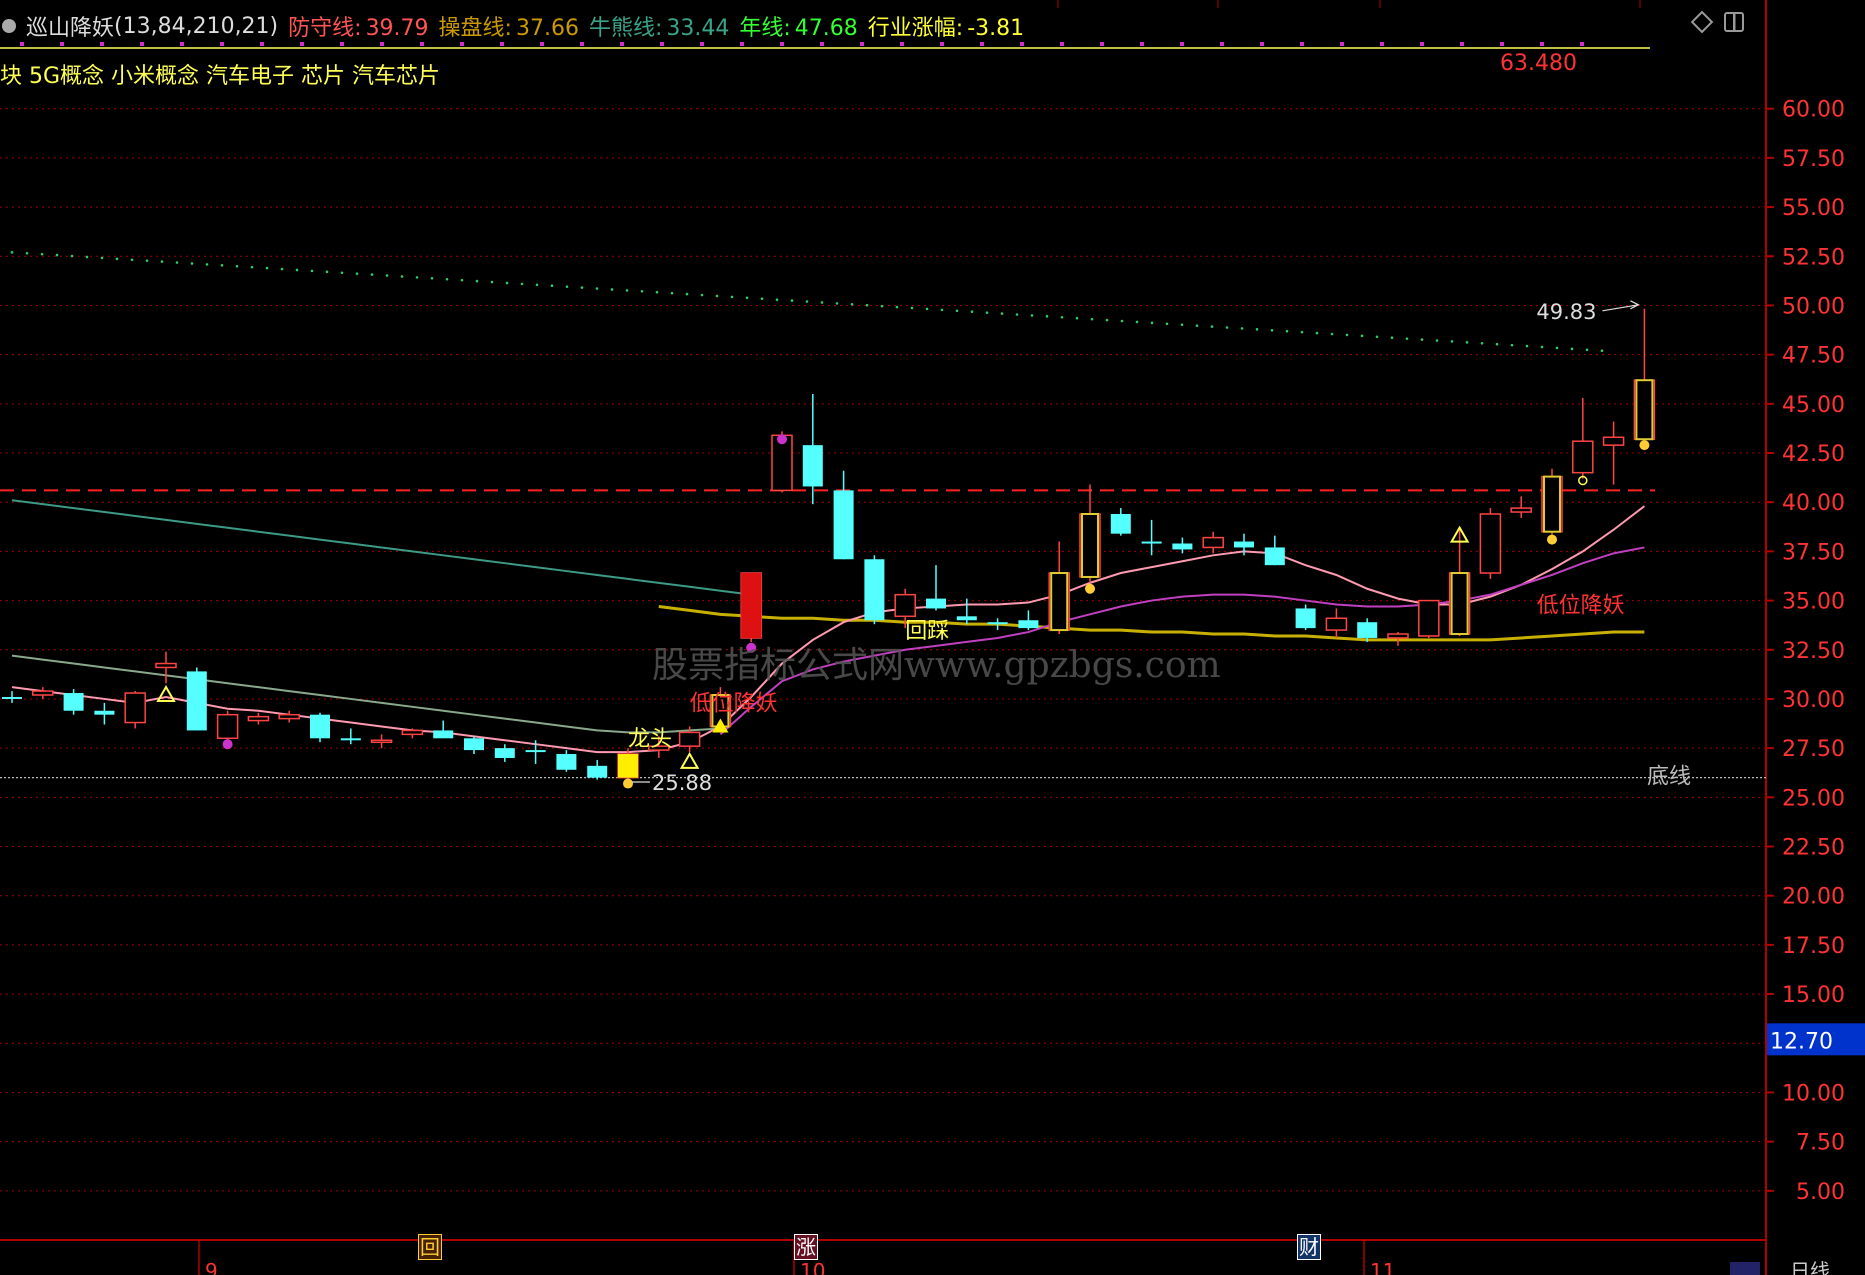 The height and width of the screenshot is (1275, 1865). Describe the element at coordinates (1813, 405) in the screenshot. I see `y-tick-label: 45.00` at that location.